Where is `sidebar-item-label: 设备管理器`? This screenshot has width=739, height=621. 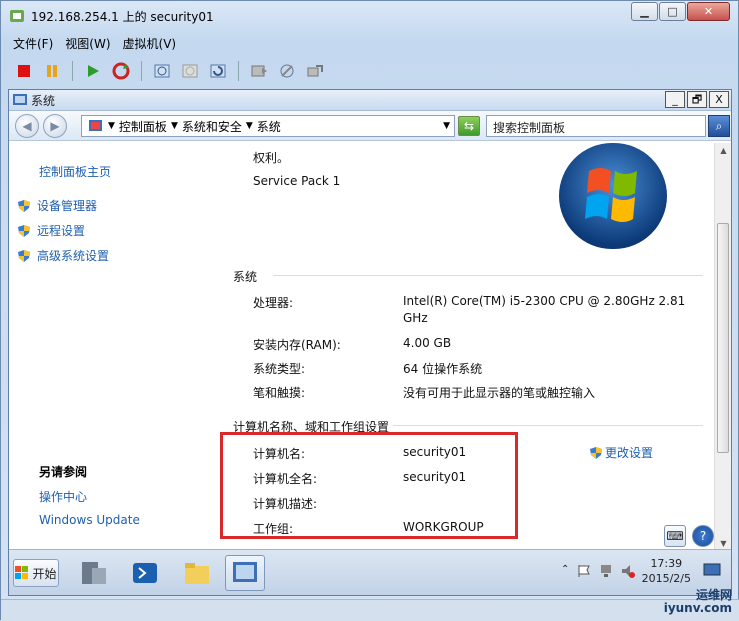 sidebar-item-label: 设备管理器 is located at coordinates (67, 206).